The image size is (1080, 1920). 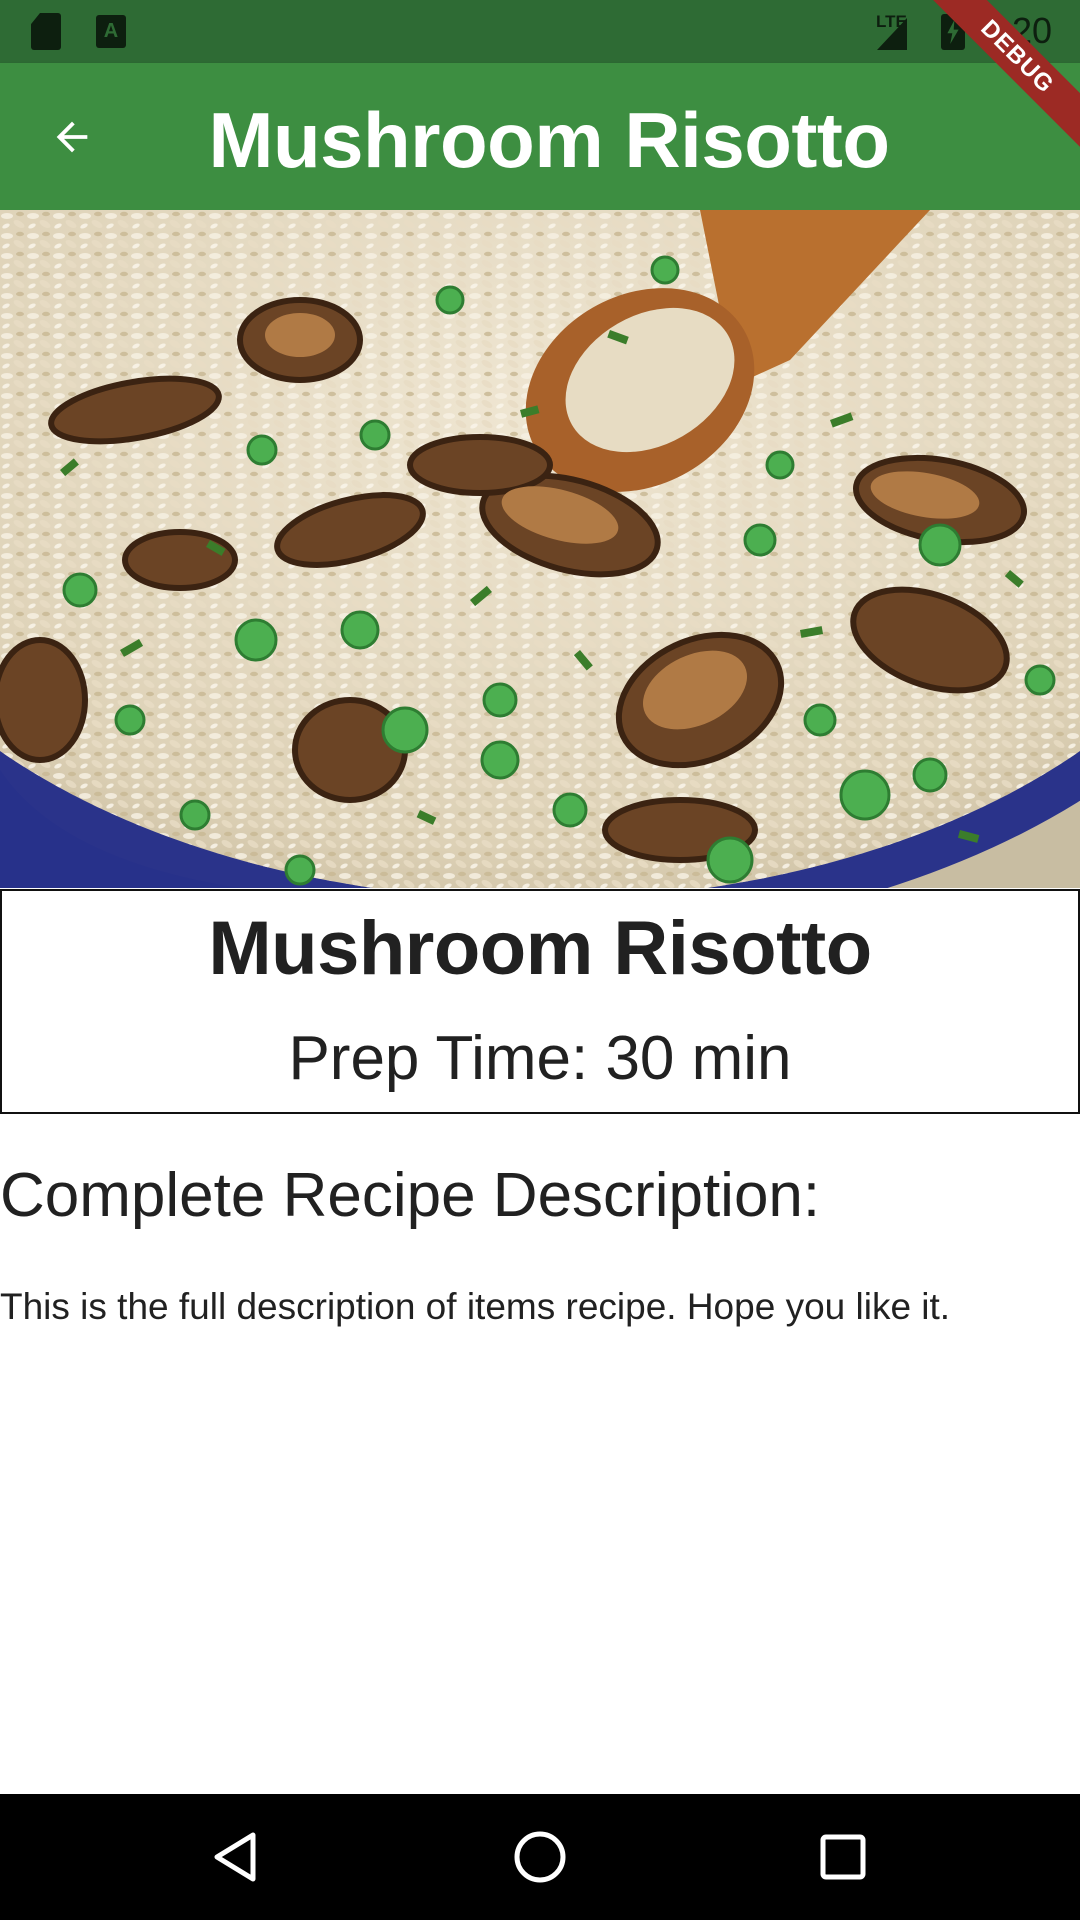 I want to click on nav-recents-icon, so click(x=843, y=1857).